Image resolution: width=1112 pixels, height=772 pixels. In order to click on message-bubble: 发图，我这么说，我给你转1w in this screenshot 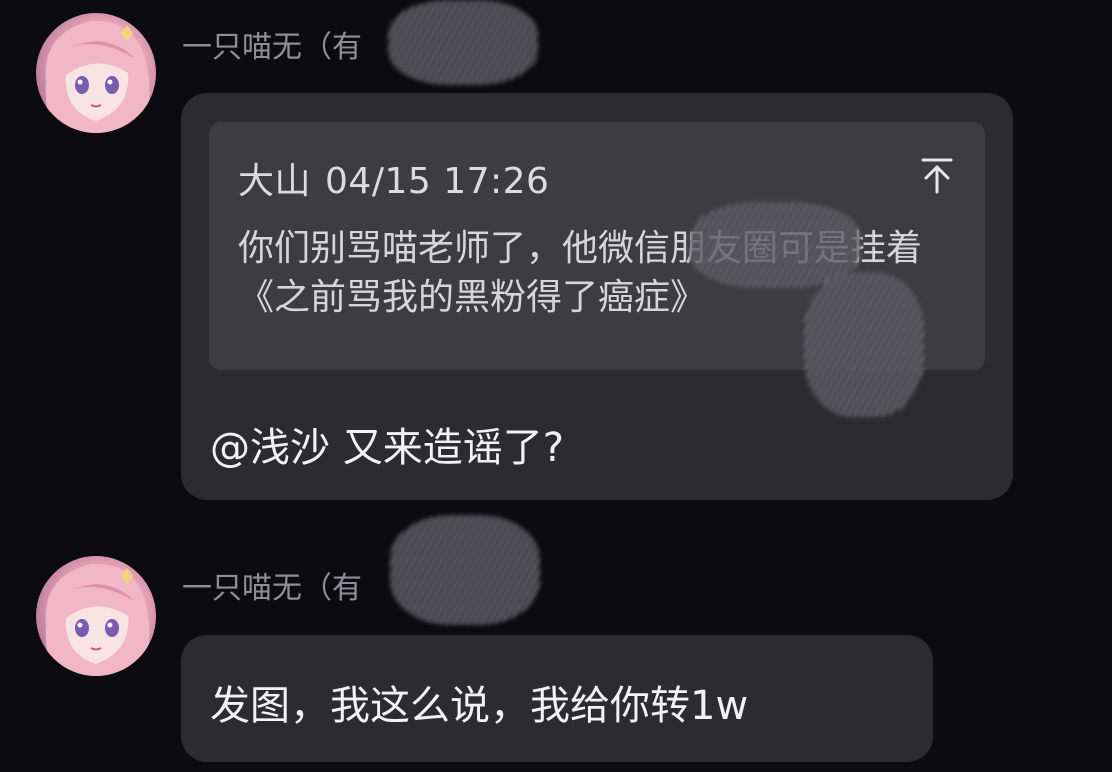, I will do `click(557, 698)`.